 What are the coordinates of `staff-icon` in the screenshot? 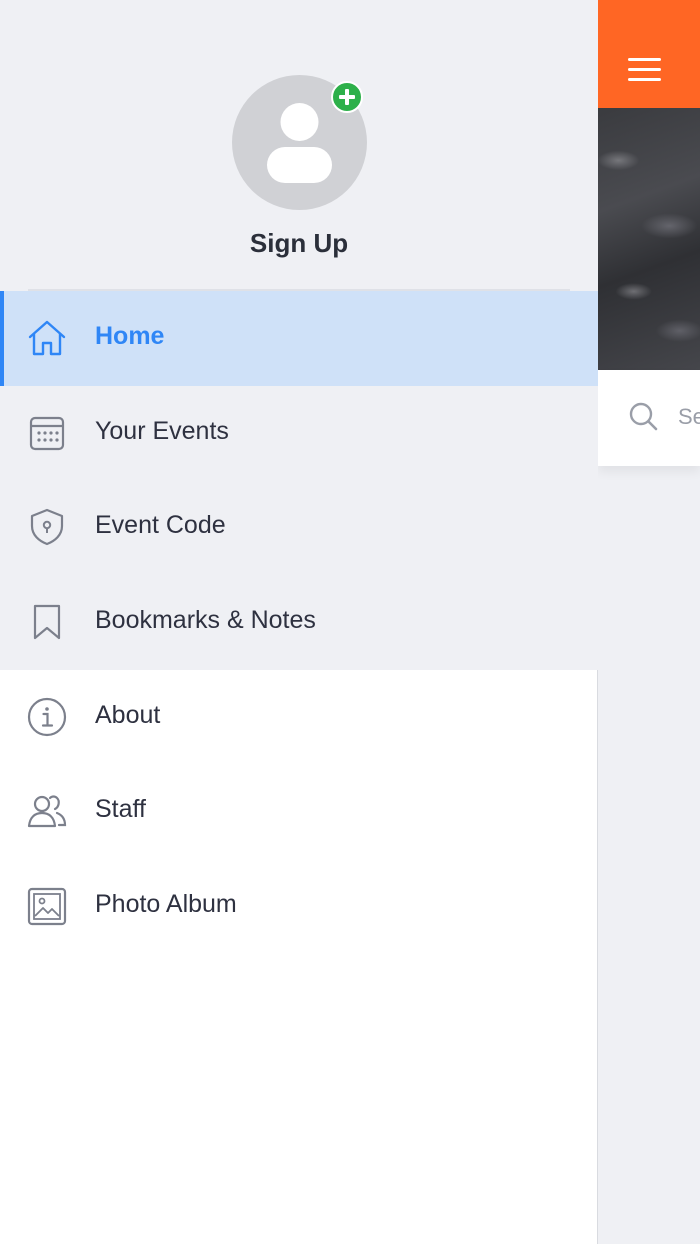 It's located at (47, 811).